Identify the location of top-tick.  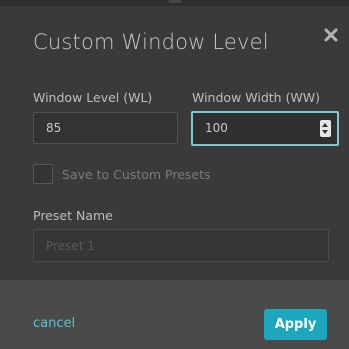
(175, 1).